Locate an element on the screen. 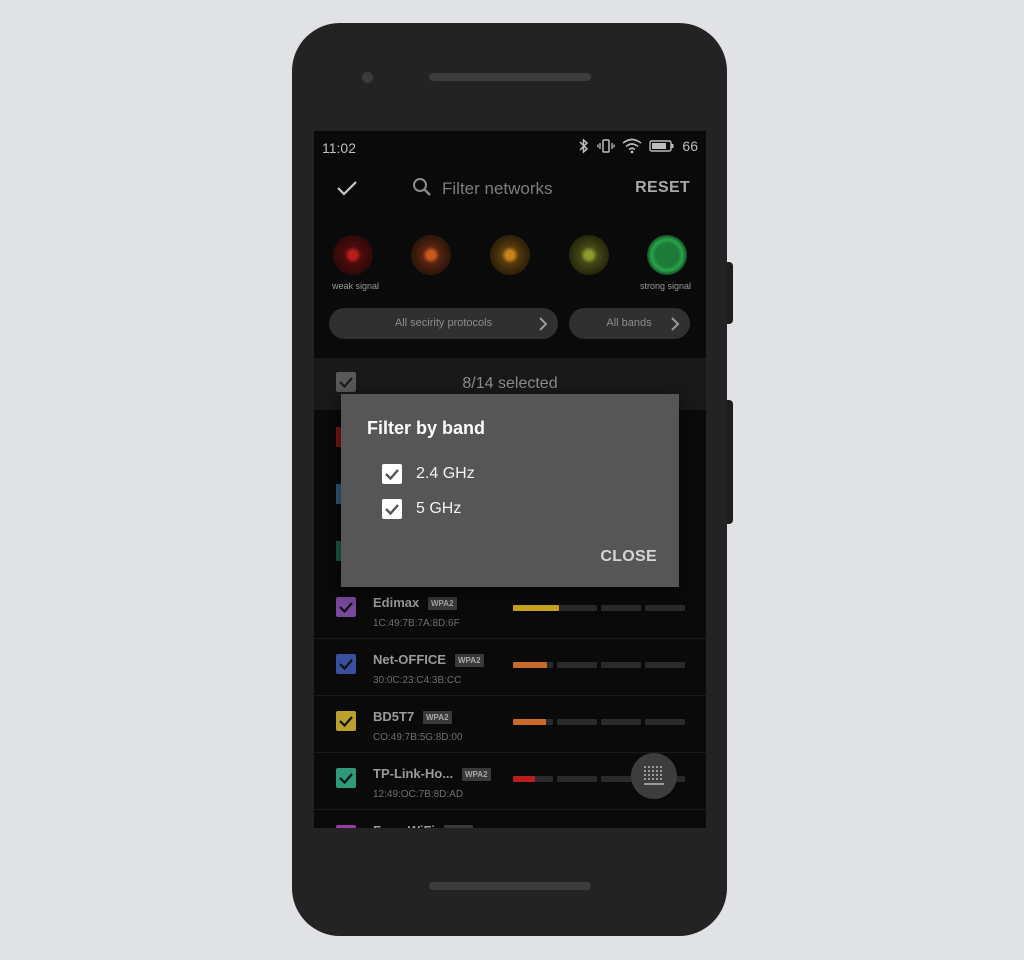 This screenshot has height=960, width=1024. filter-by-band-dialog: Filter by band 2.4 GHz 5 GHz CLOSE is located at coordinates (510, 490).